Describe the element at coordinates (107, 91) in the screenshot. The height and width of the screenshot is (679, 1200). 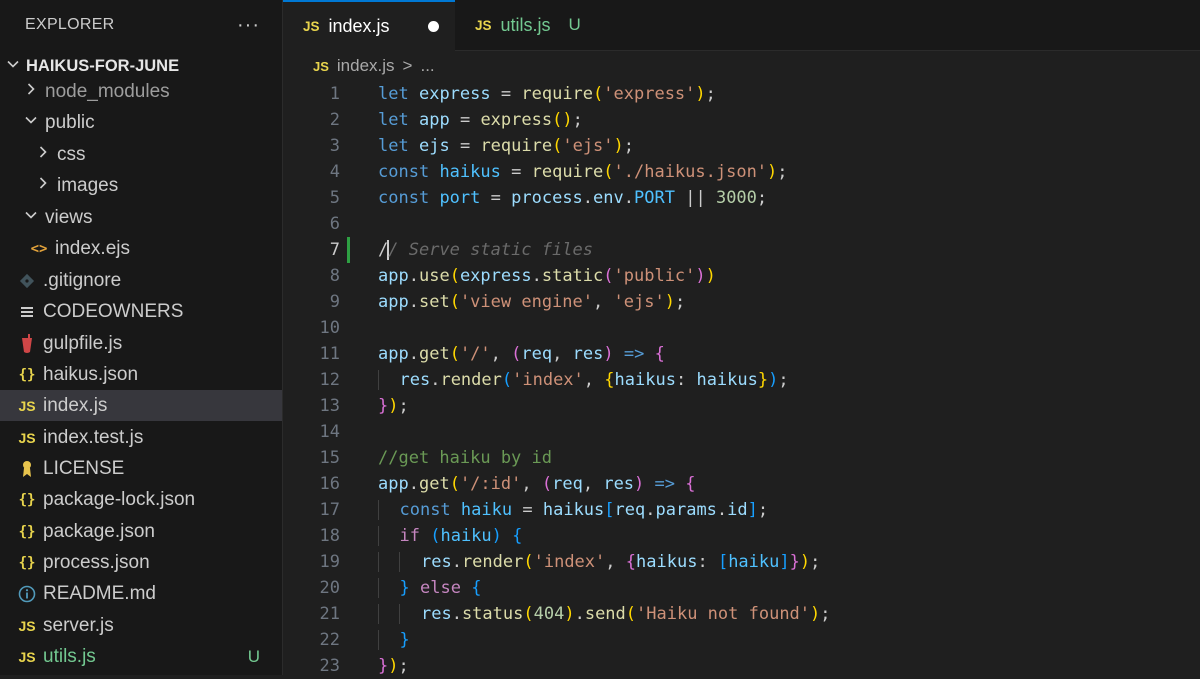
I see `tree-item-label: node_modules` at that location.